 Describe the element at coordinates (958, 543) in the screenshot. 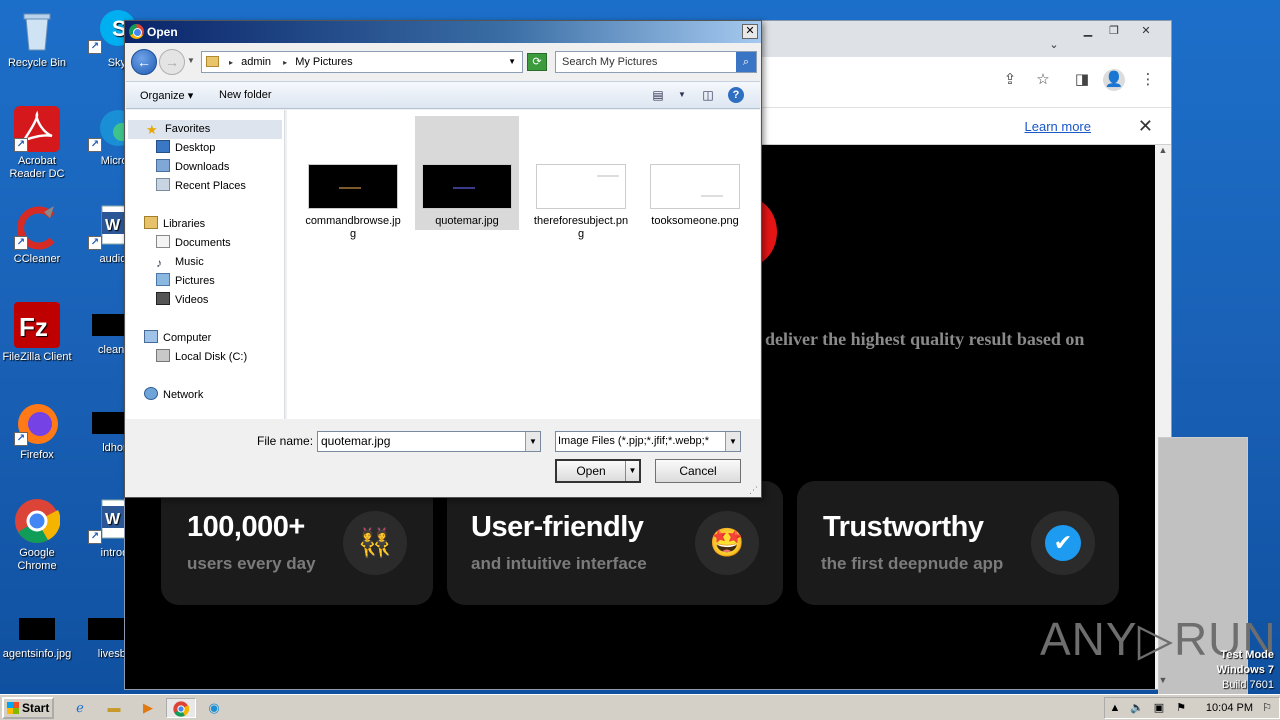

I see `stat-card-trustworthy: Trustworthy the first deepnude app ✔` at that location.